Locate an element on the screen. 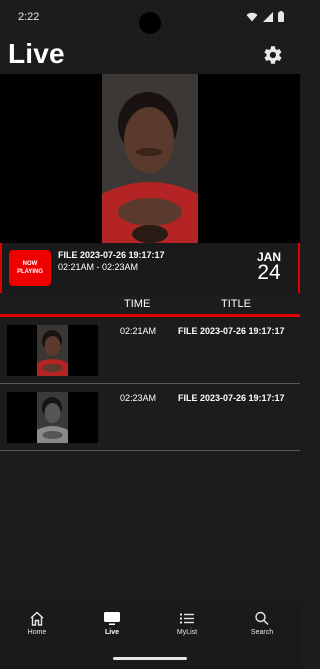 Image resolution: width=320 pixels, height=669 pixels. battery-icon is located at coordinates (281, 16).